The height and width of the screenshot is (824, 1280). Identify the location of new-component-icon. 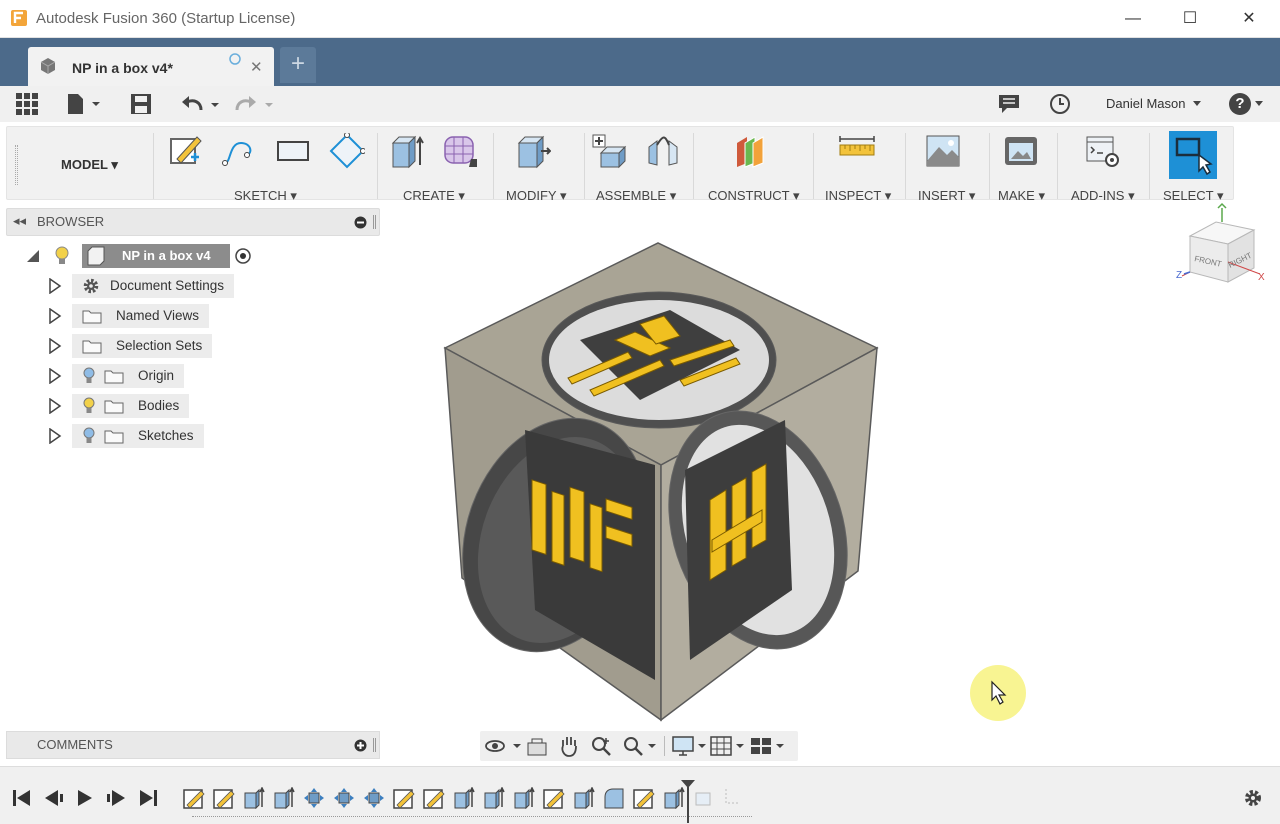
(609, 151).